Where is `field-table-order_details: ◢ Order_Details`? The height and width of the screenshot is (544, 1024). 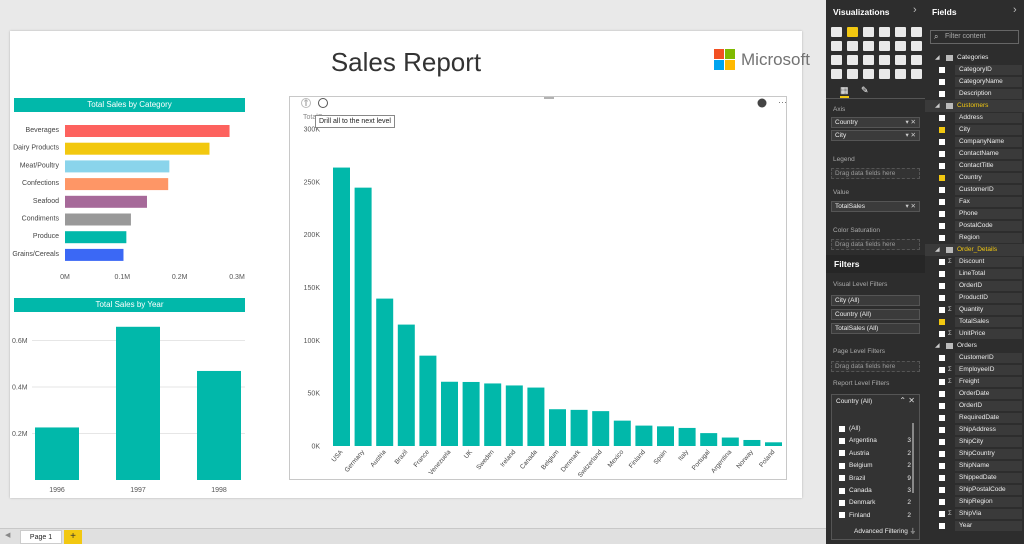 field-table-order_details: ◢ Order_Details is located at coordinates (974, 250).